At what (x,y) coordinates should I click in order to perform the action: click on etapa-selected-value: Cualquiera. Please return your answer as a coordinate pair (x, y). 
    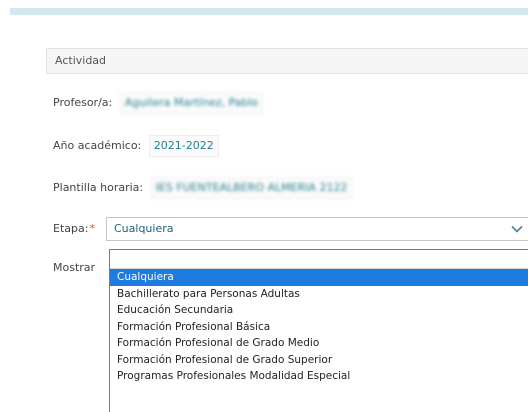
    Looking at the image, I should click on (144, 228).